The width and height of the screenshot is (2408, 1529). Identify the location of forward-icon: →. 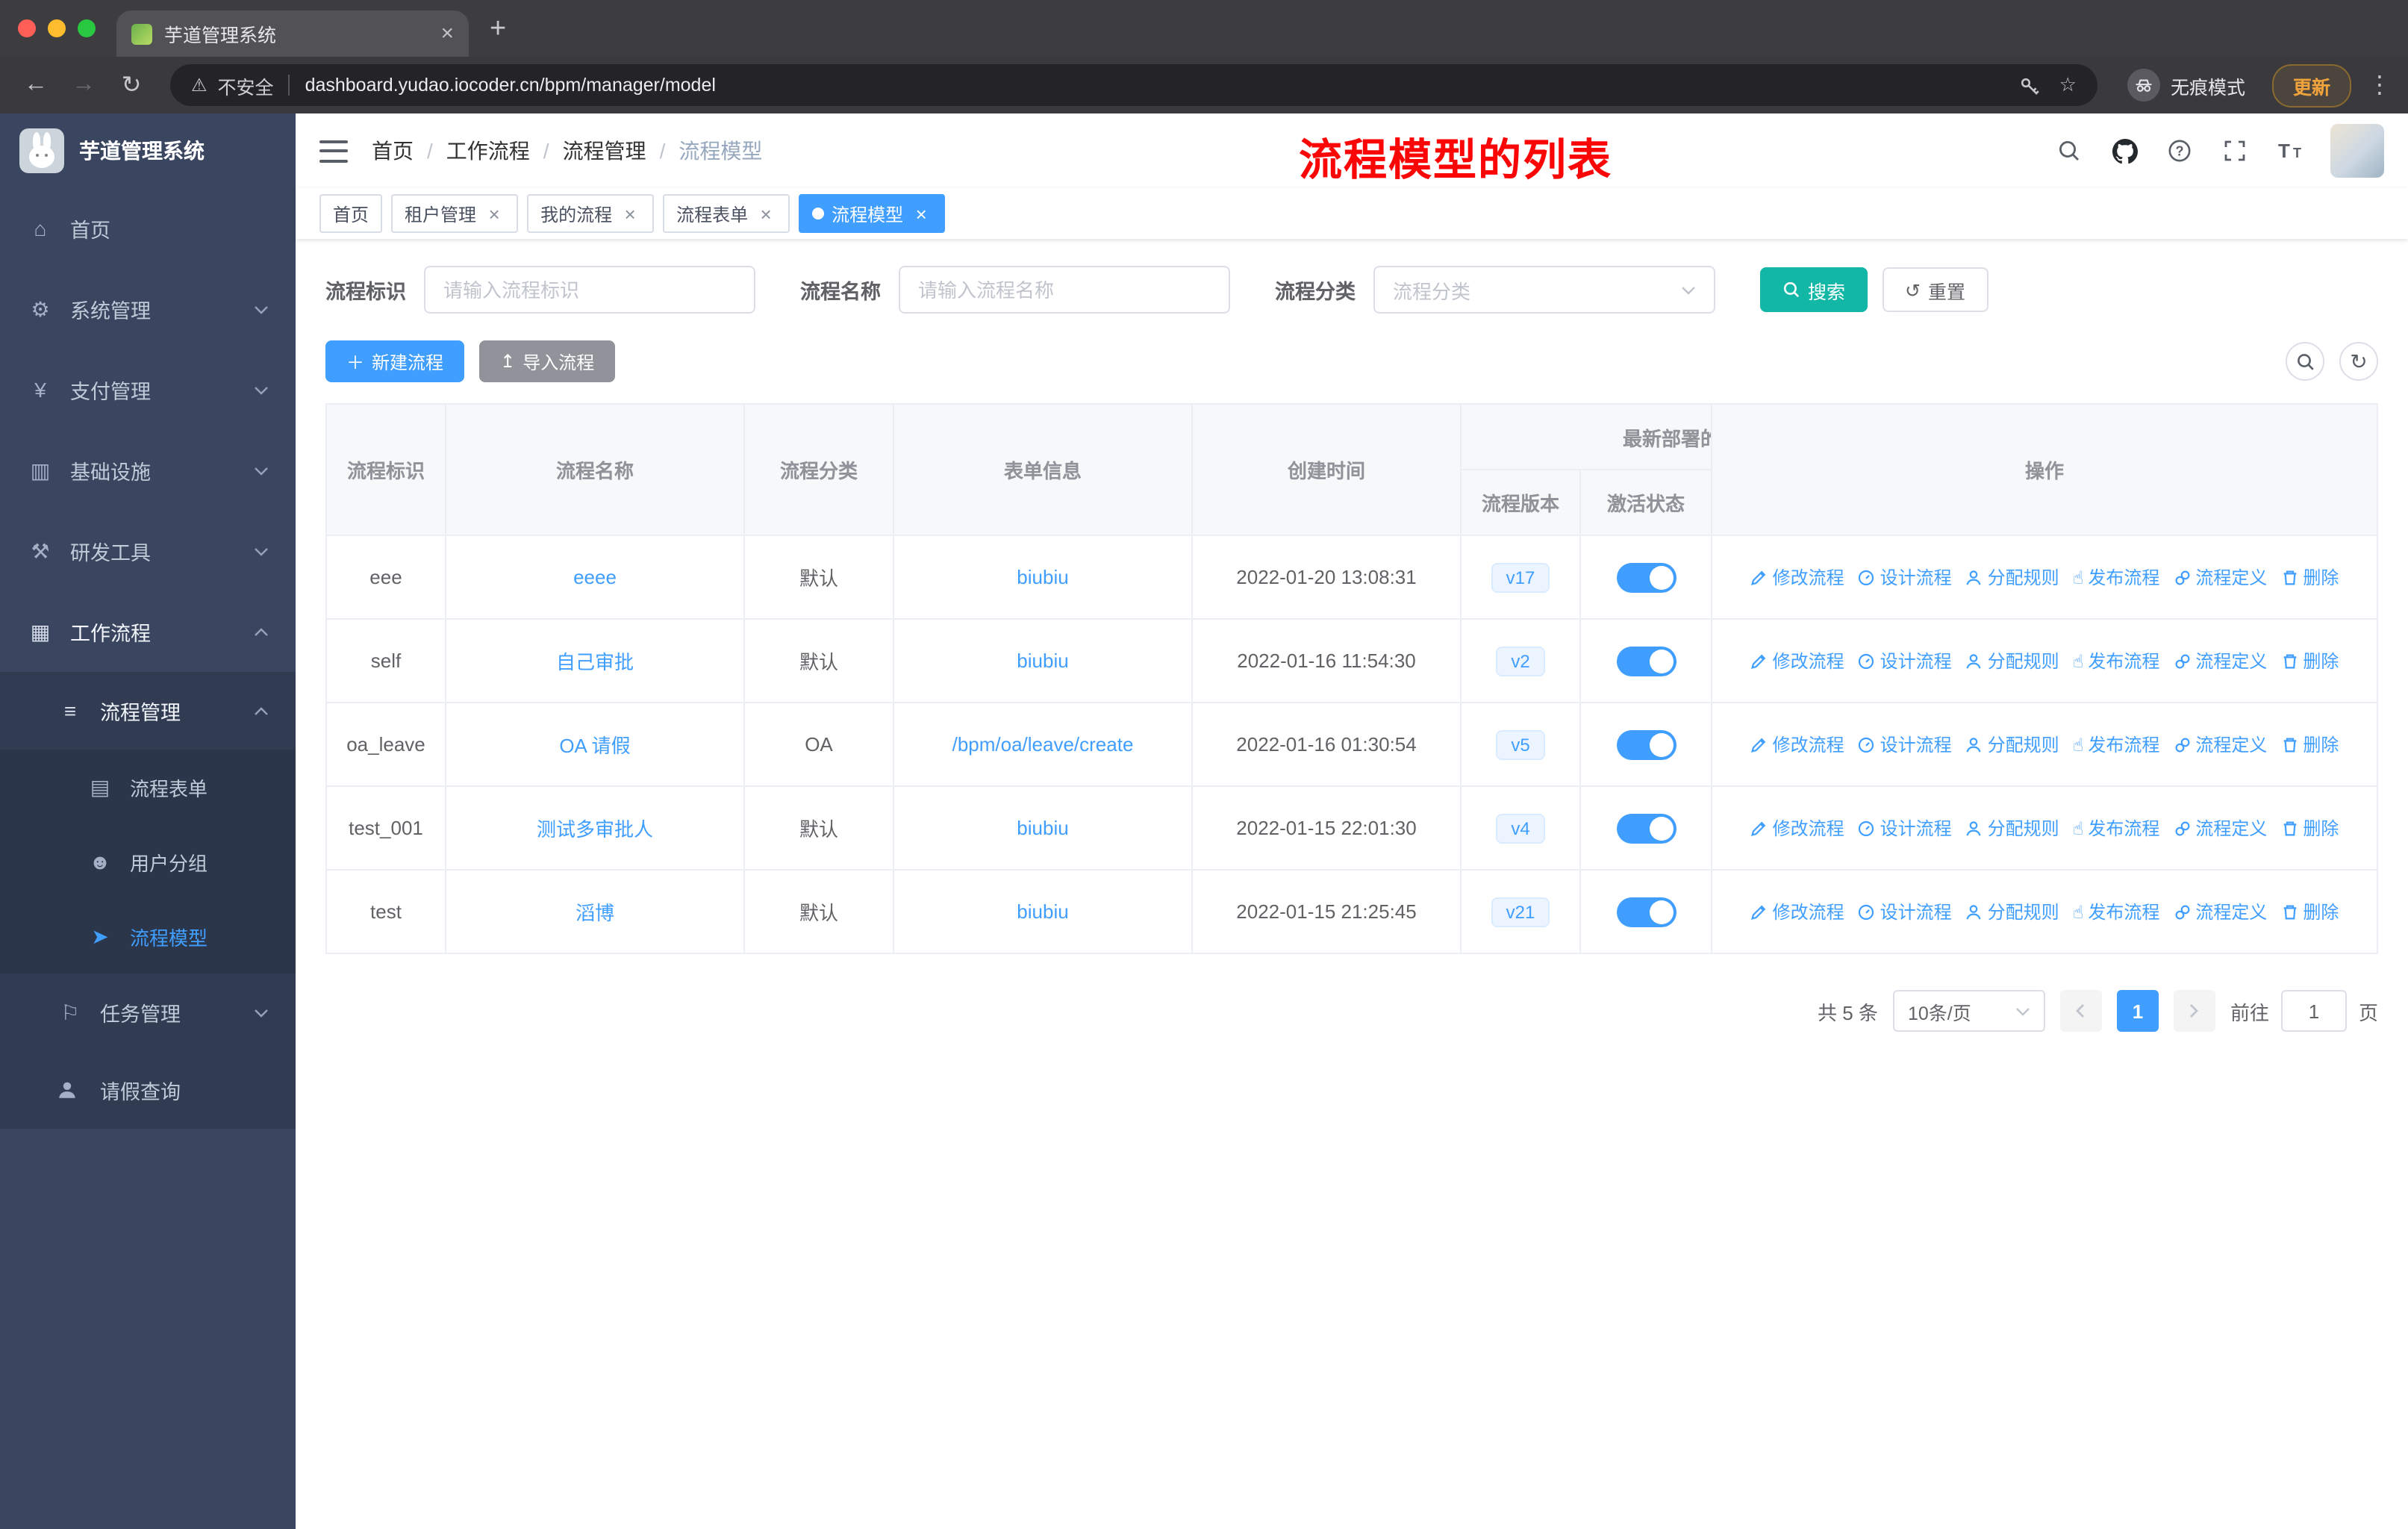
(84, 85).